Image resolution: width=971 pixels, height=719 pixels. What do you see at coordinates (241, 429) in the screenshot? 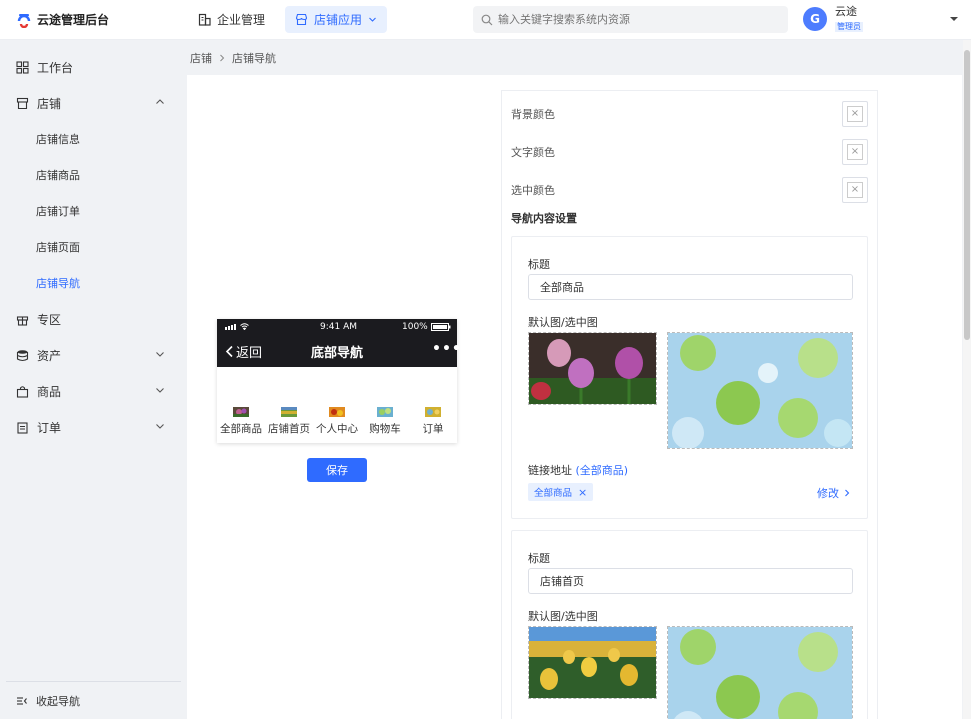
I see `phone-tab-label: 全部商品` at bounding box center [241, 429].